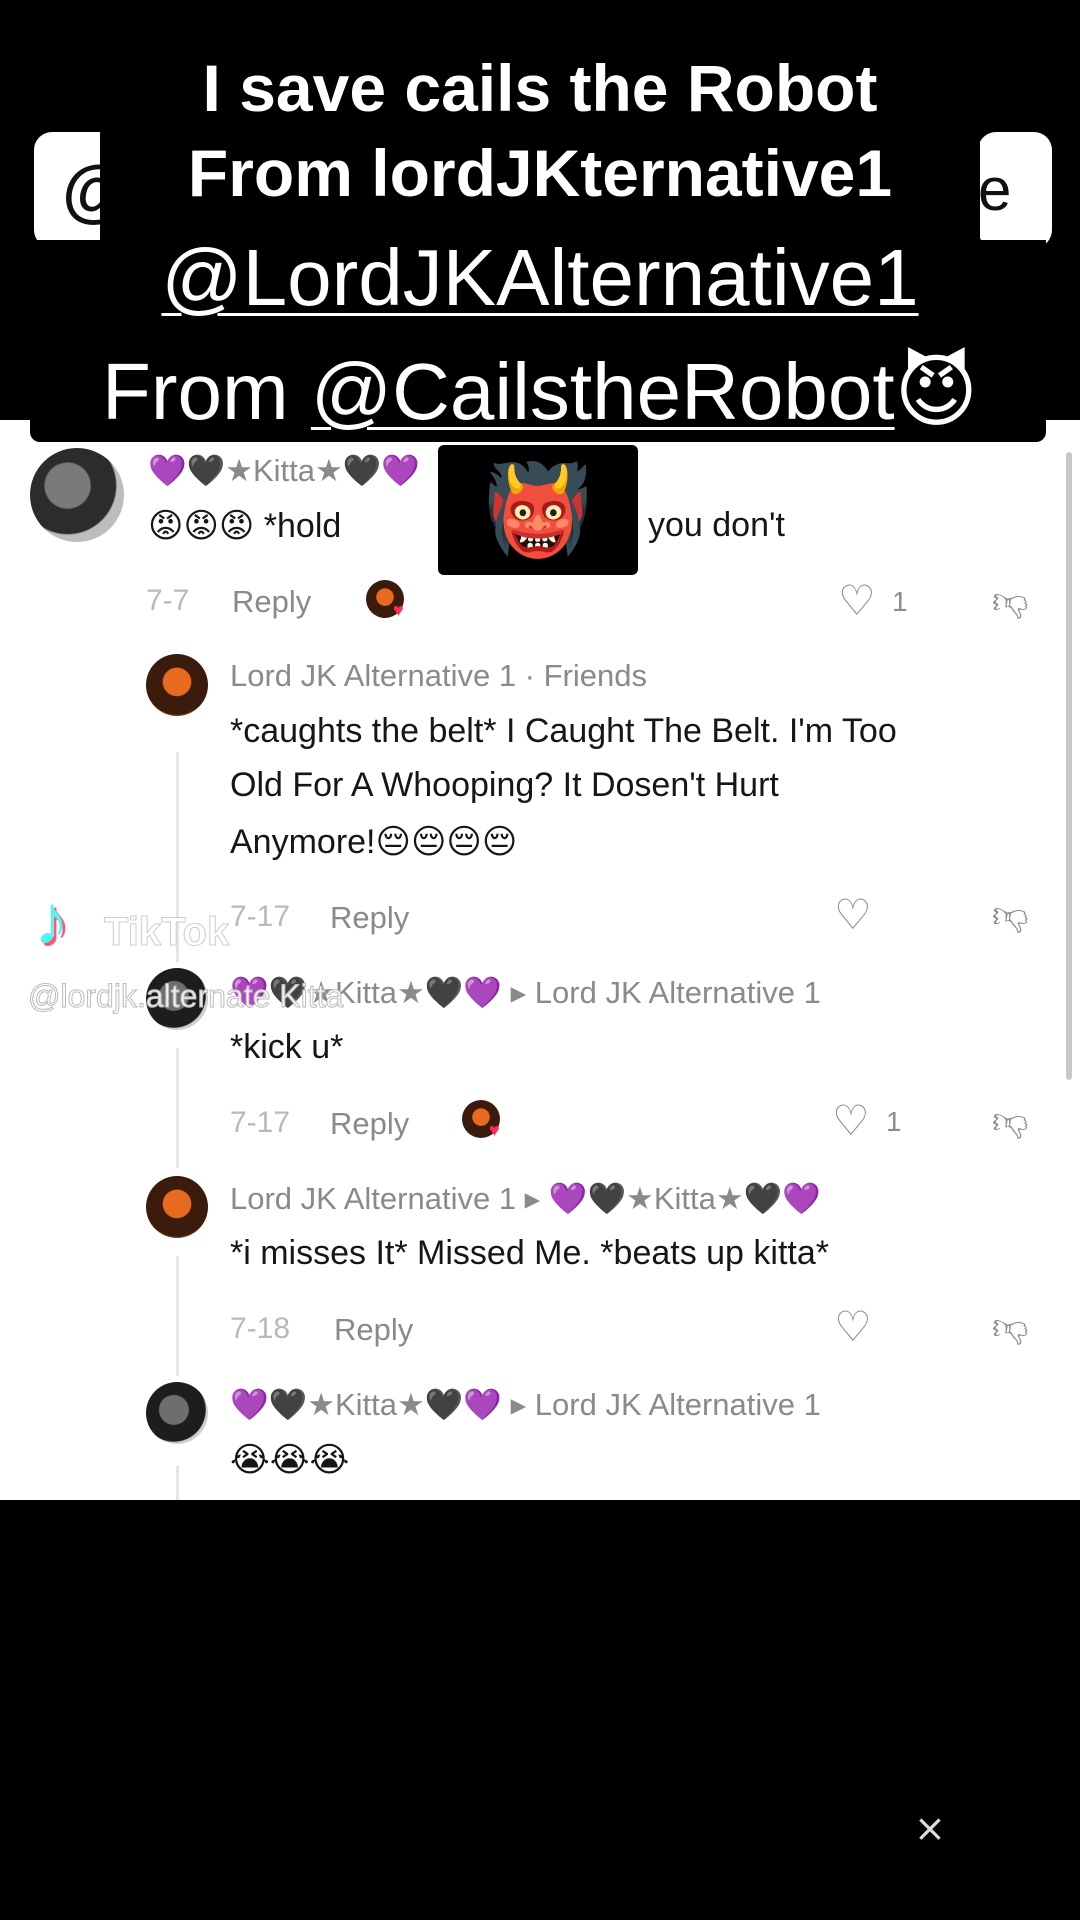 The width and height of the screenshot is (1080, 1920). I want to click on caption-line-4: From @CailstheRobot😈, so click(540, 391).